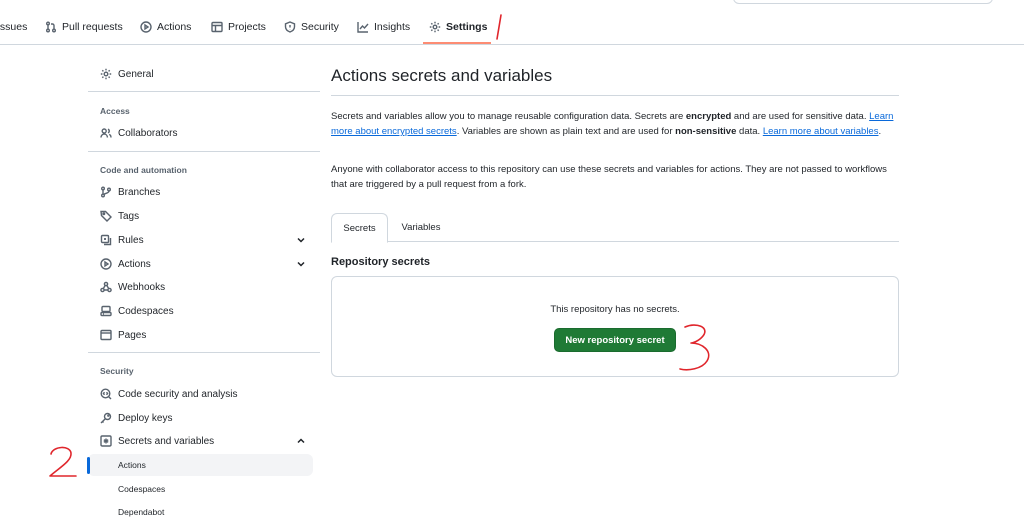 This screenshot has width=1024, height=528. I want to click on tag-icon, so click(106, 216).